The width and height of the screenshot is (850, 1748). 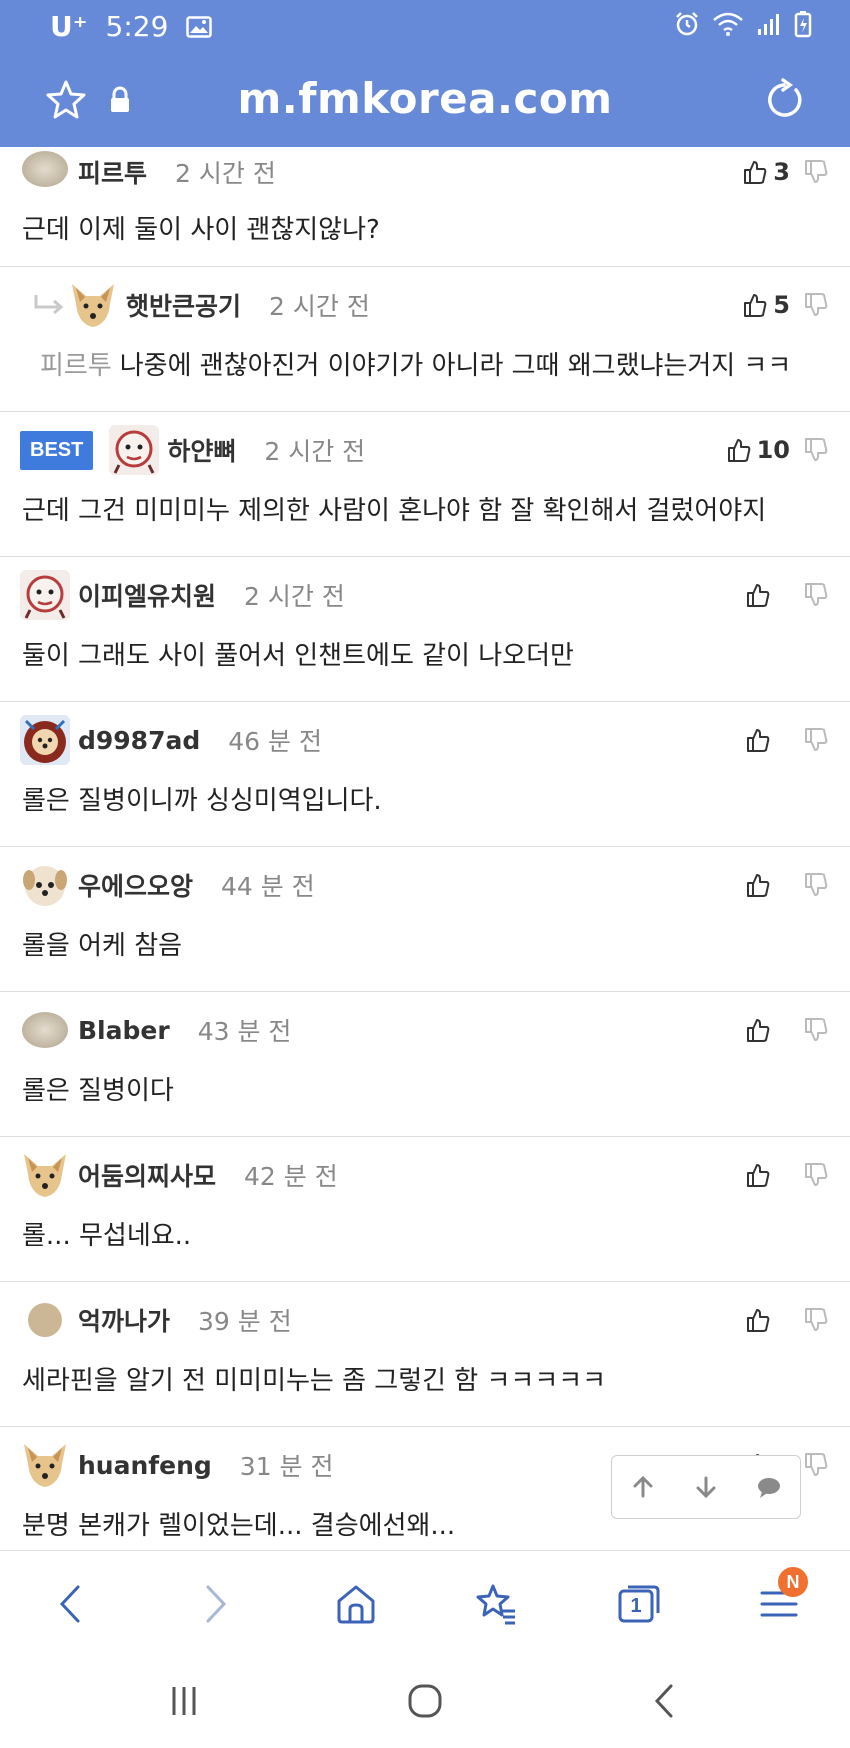 I want to click on home-button-icon, so click(x=425, y=1701).